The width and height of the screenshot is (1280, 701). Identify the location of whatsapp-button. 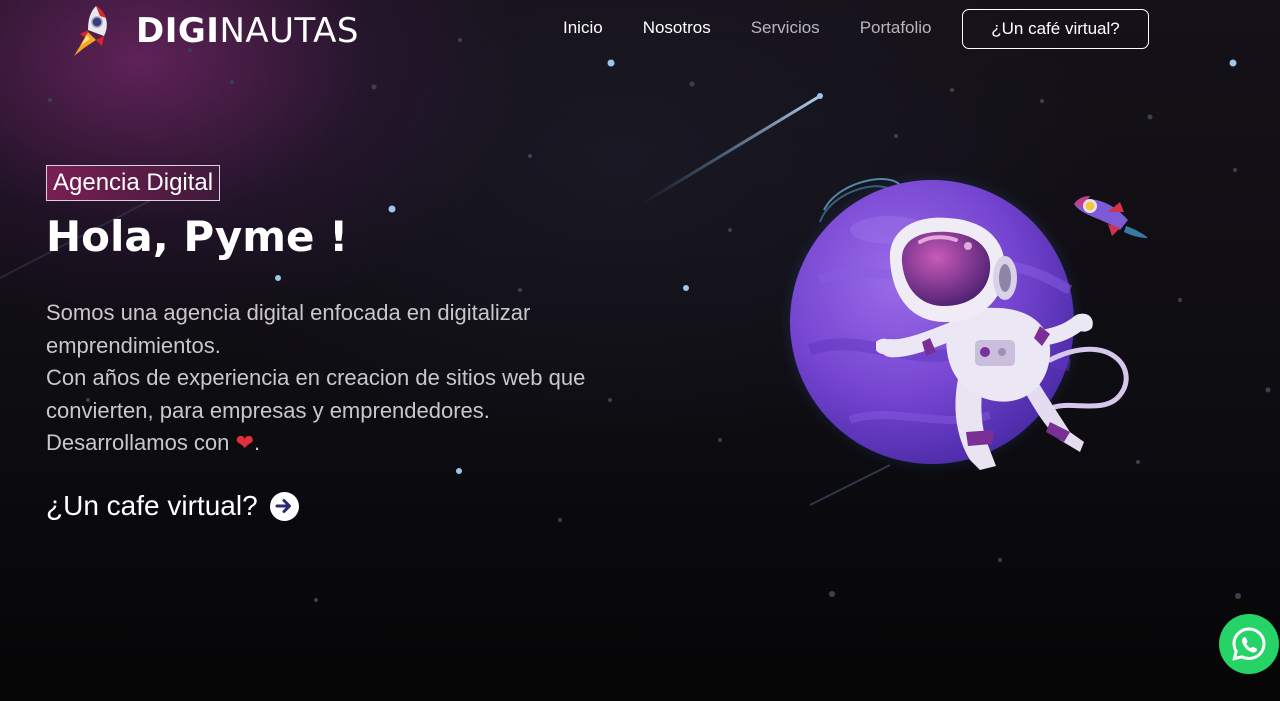
(1249, 644).